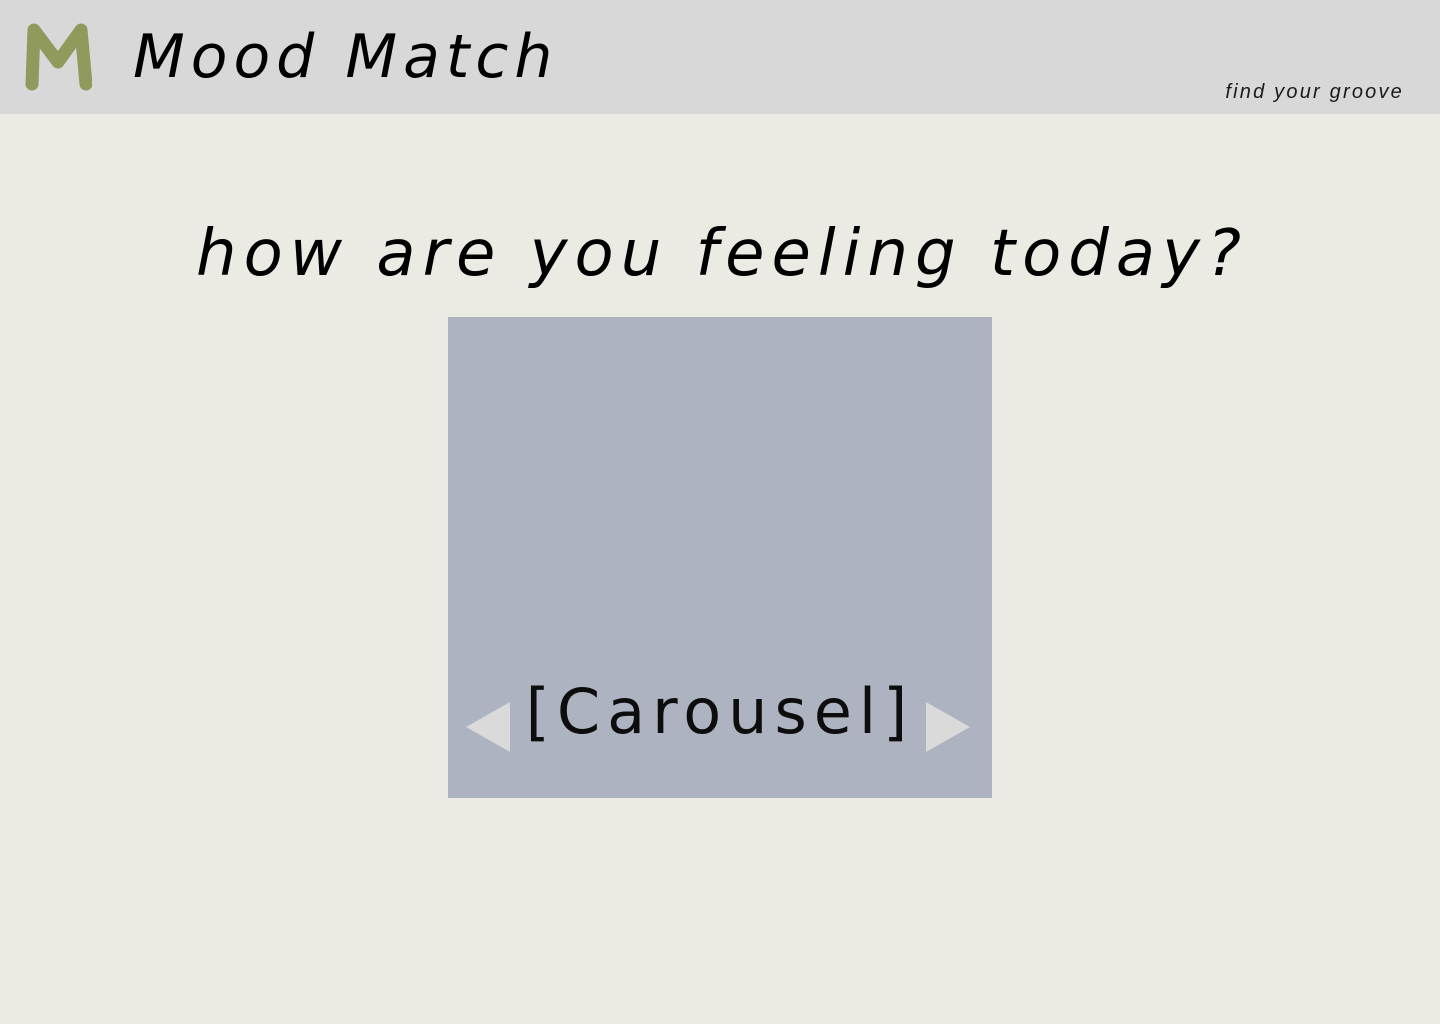  I want to click on app-title: Mood Match, so click(346, 57).